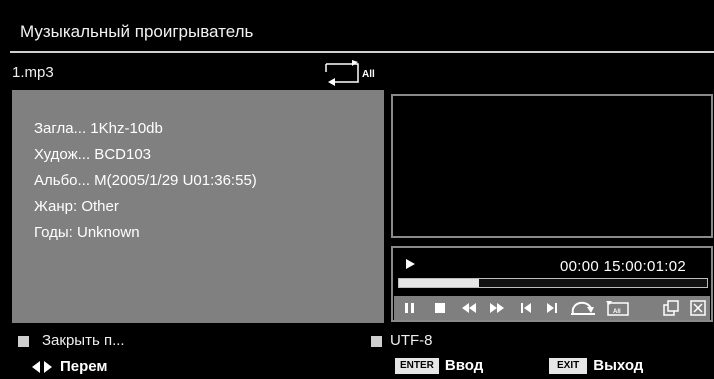 The width and height of the screenshot is (714, 379). Describe the element at coordinates (368, 74) in the screenshot. I see `repeat-mode-label: All` at that location.